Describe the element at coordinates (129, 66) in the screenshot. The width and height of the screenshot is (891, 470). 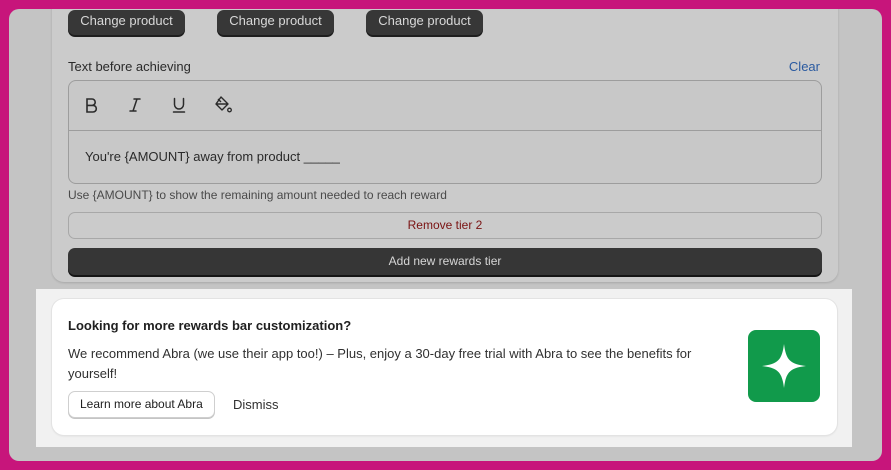
I see `text-before-achieving-label: Text before achieving` at that location.